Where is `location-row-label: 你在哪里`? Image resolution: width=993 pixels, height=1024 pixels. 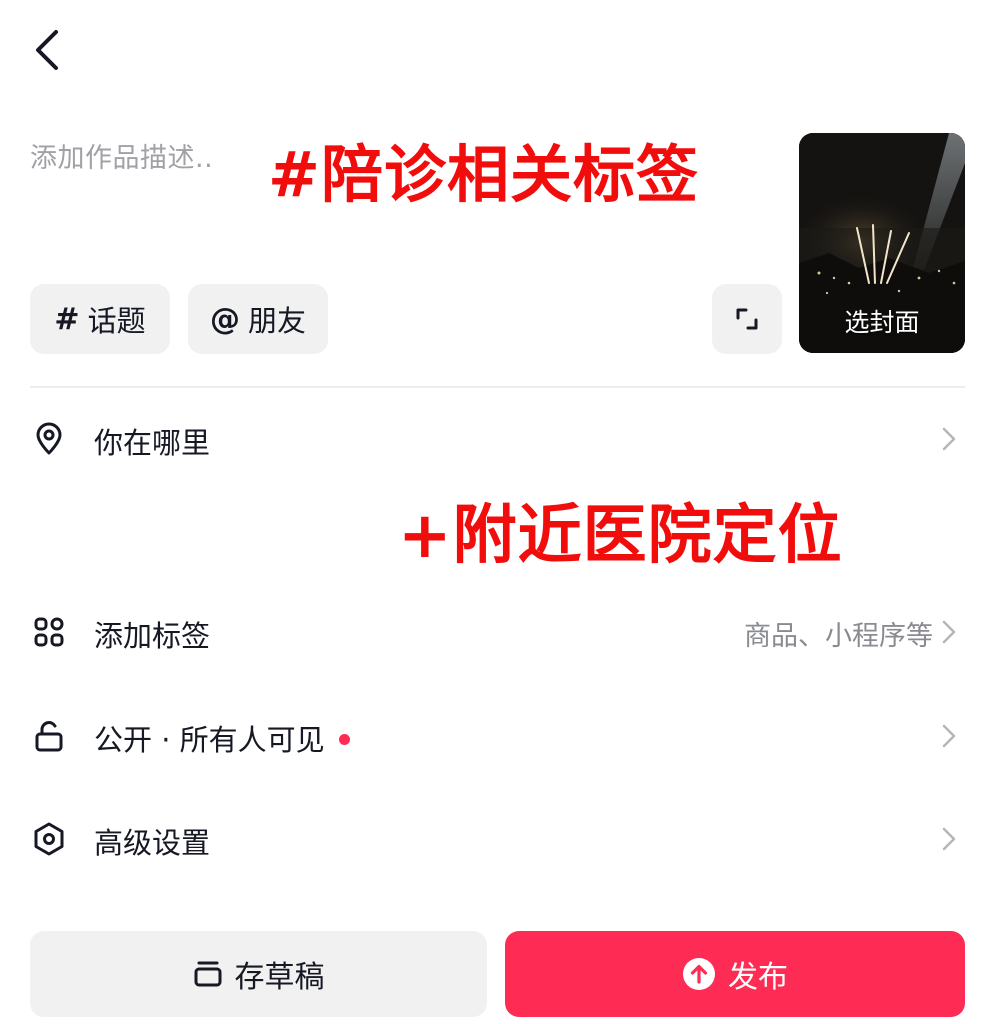
location-row-label: 你在哪里 is located at coordinates (152, 443).